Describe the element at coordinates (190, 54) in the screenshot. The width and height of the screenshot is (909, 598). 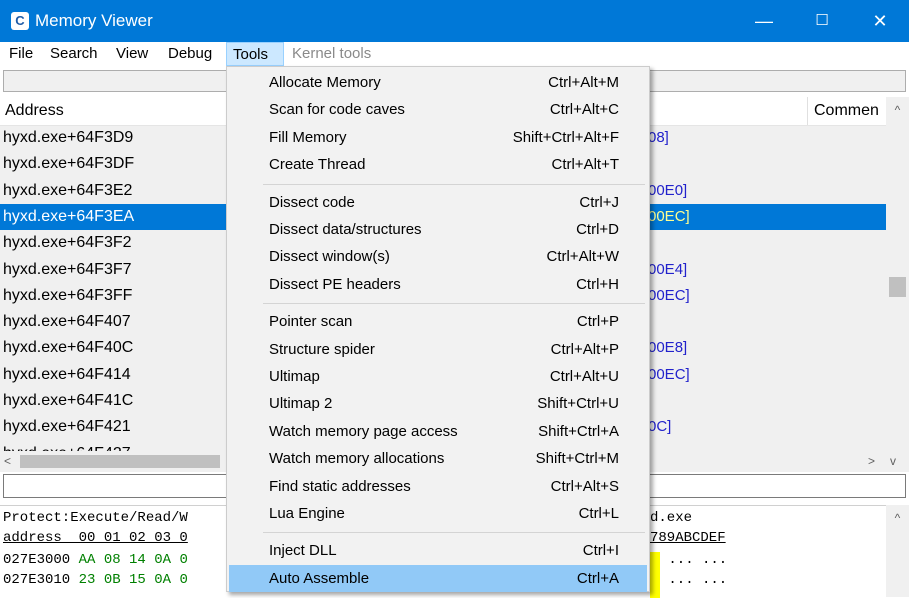
I see `menu-debug: Debug` at that location.